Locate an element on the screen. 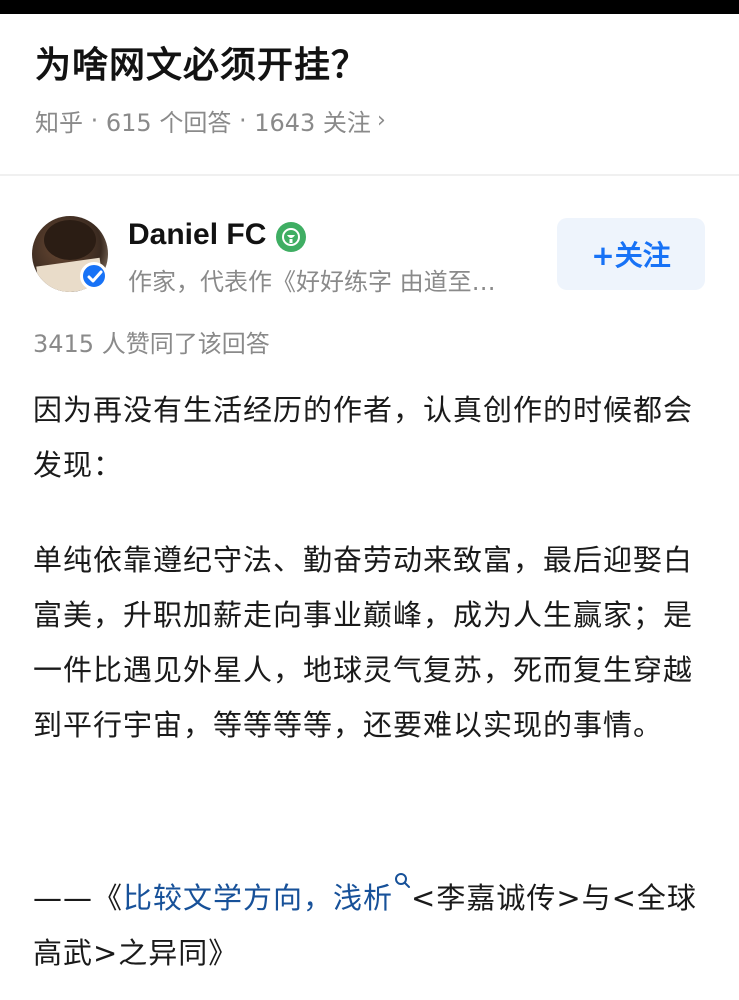  author-name: Daniel FC is located at coordinates (197, 235).